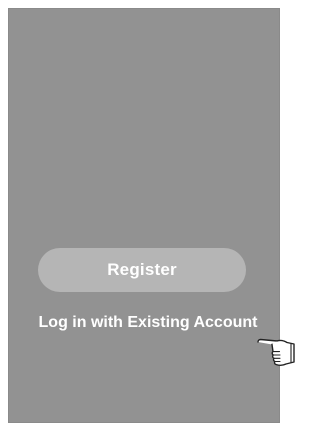 The height and width of the screenshot is (426, 320). Describe the element at coordinates (148, 323) in the screenshot. I see `login-existing-account-link: Log in with Existing Account` at that location.